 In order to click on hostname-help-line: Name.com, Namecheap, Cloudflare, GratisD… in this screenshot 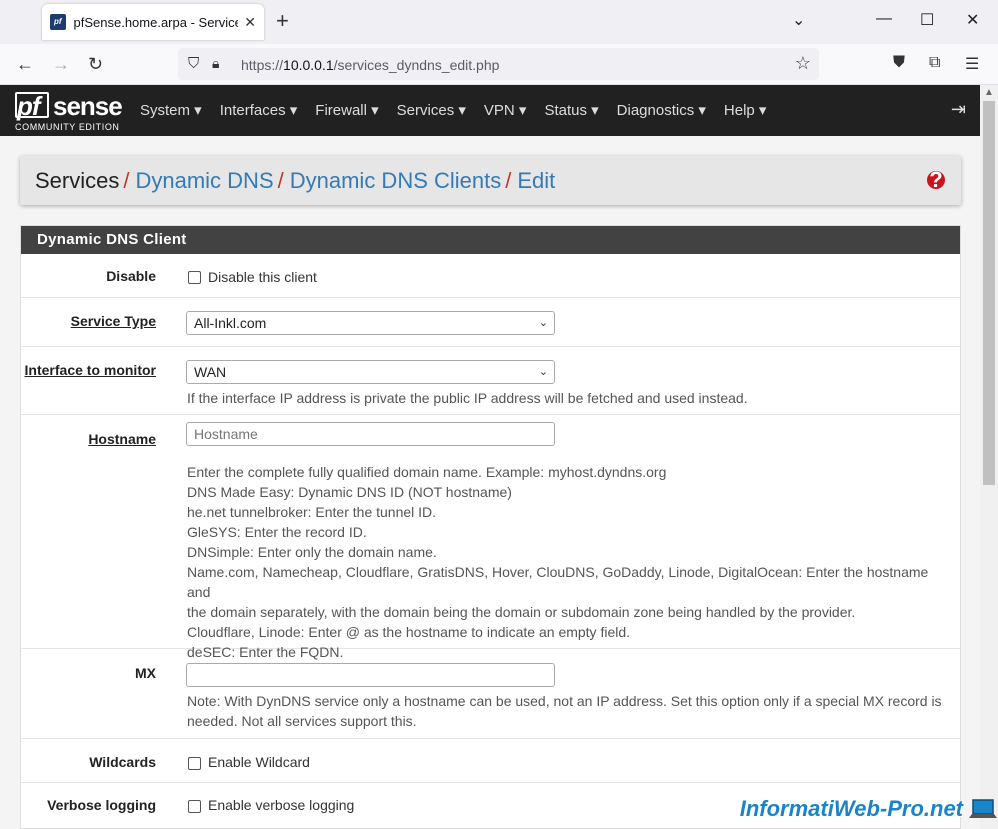, I will do `click(558, 582)`.